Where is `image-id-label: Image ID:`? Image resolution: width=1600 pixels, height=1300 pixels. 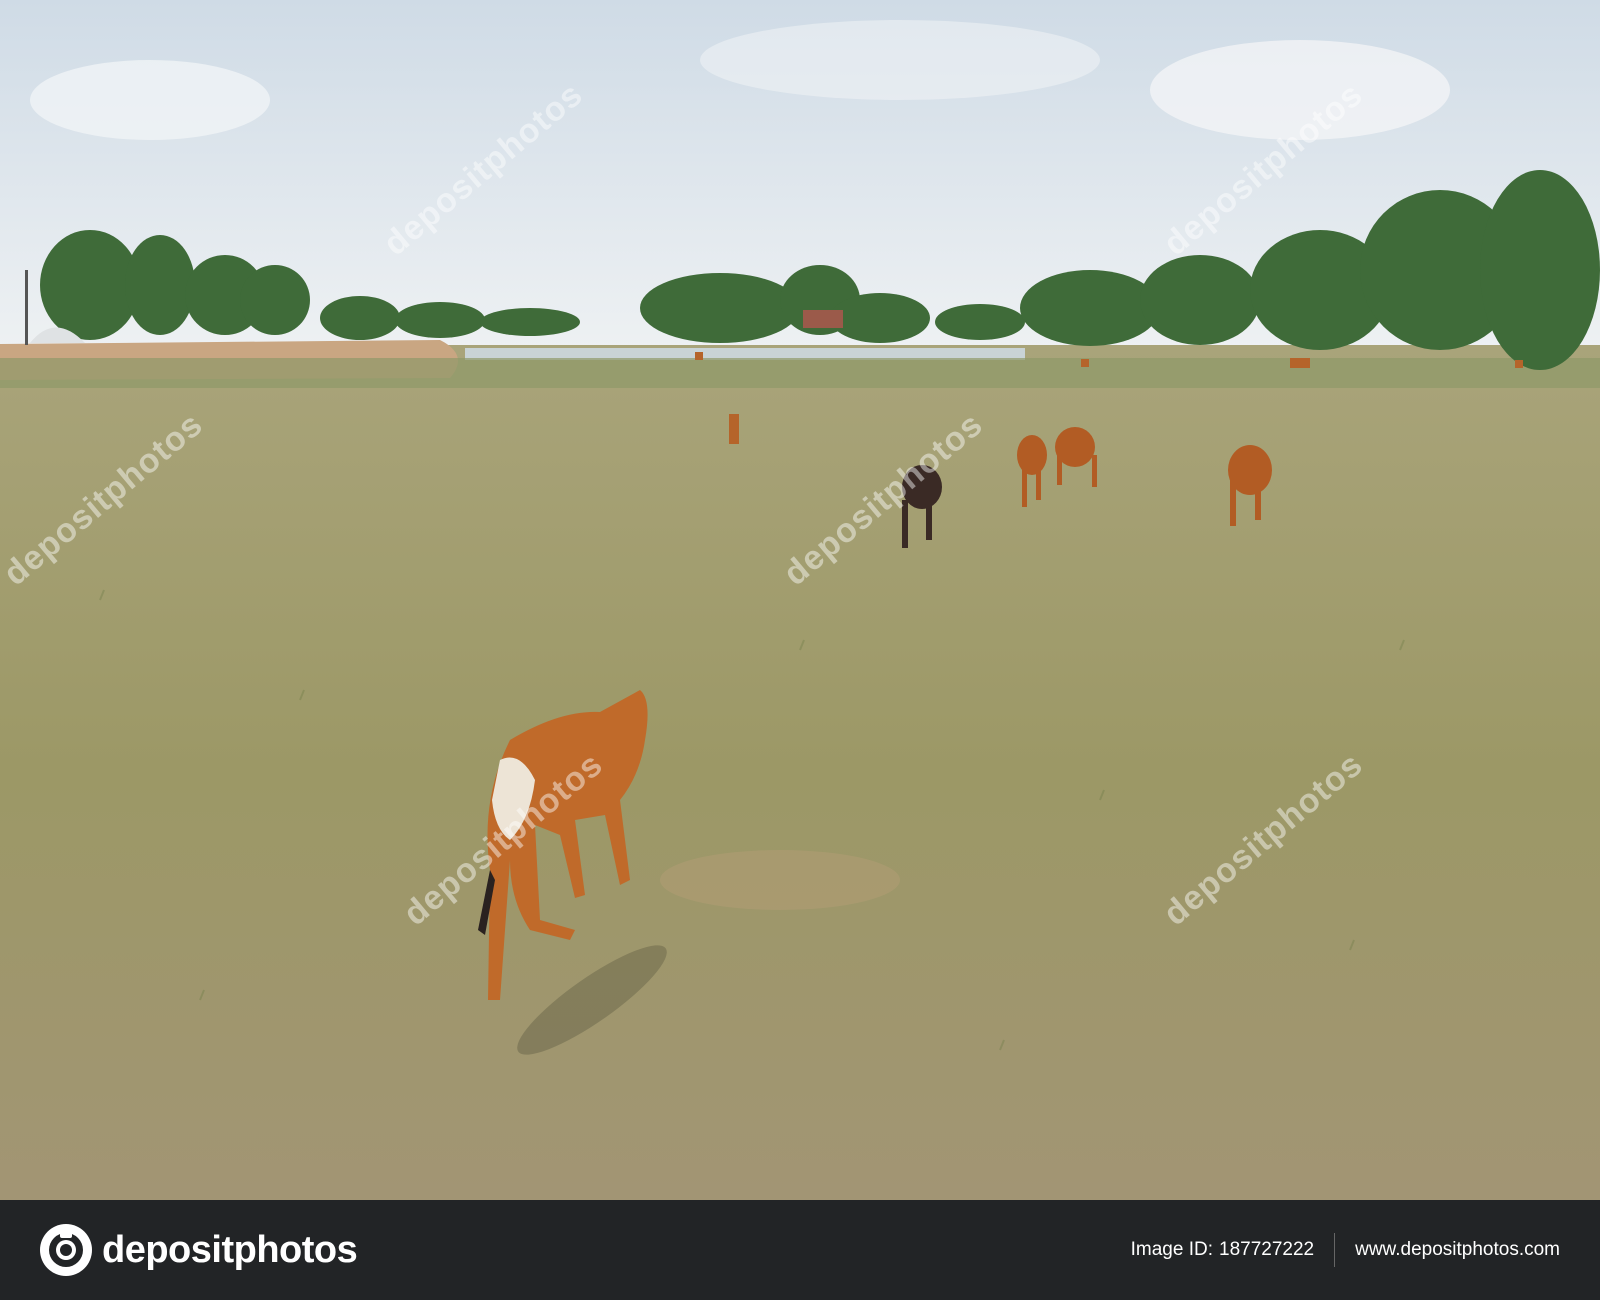
image-id-label: Image ID: is located at coordinates (1171, 1249).